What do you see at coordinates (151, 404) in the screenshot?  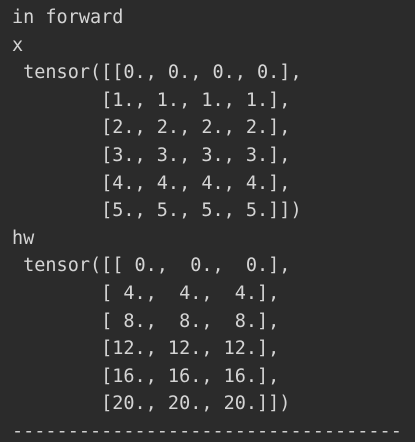 I see `console-line-hw-row-5: [20., 20., 20.]])` at bounding box center [151, 404].